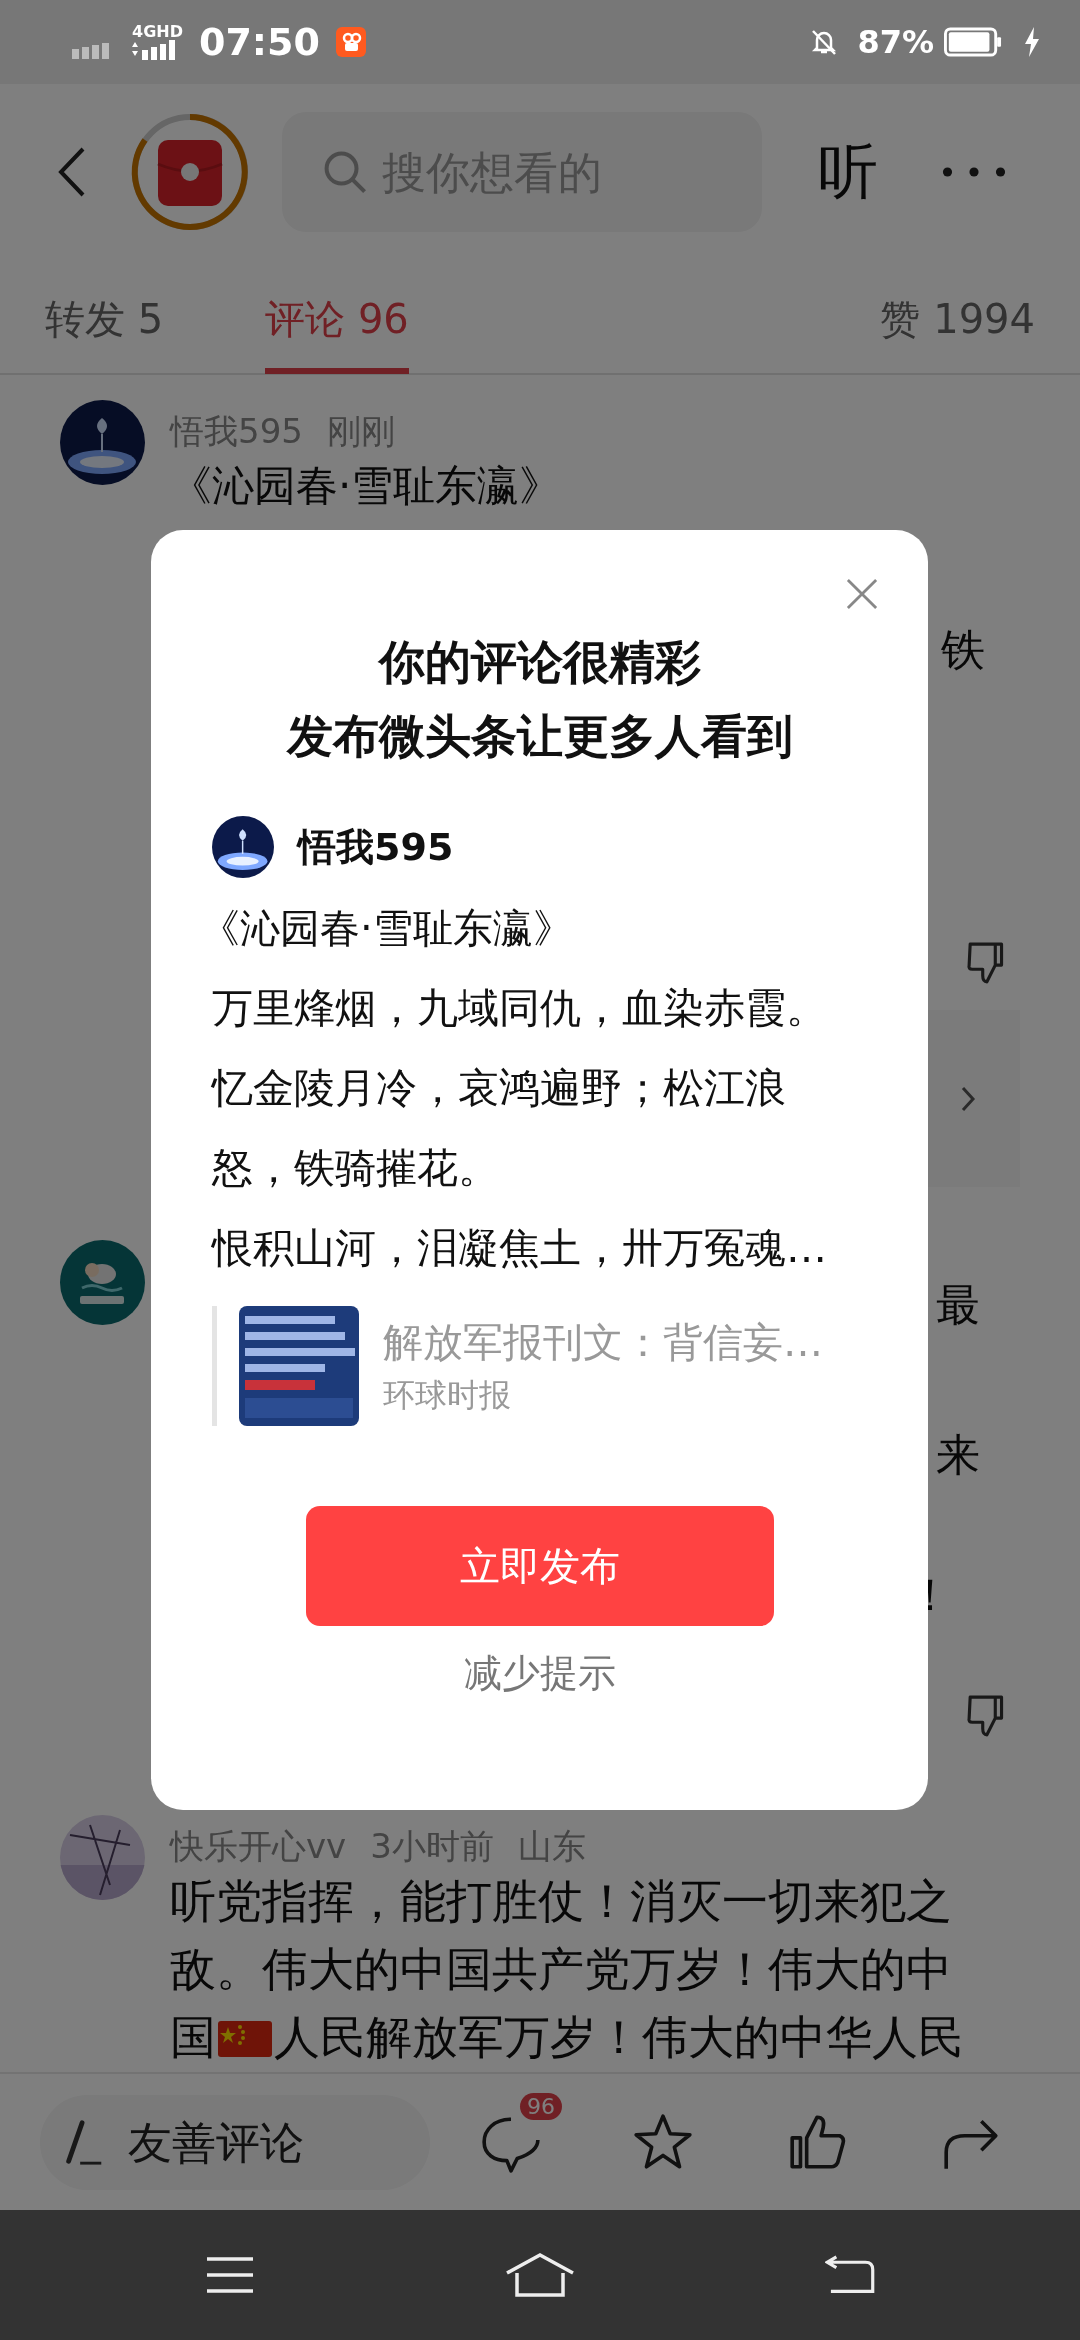  Describe the element at coordinates (366, 486) in the screenshot. I see `comment-text: 《沁园春·雪耻东瀛》` at that location.